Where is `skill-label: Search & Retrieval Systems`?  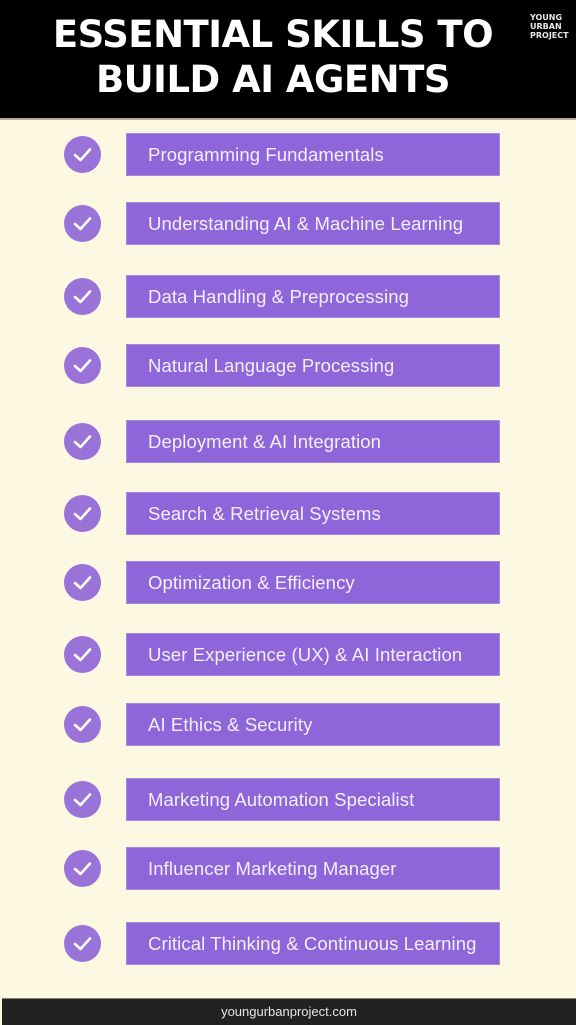
skill-label: Search & Retrieval Systems is located at coordinates (264, 513).